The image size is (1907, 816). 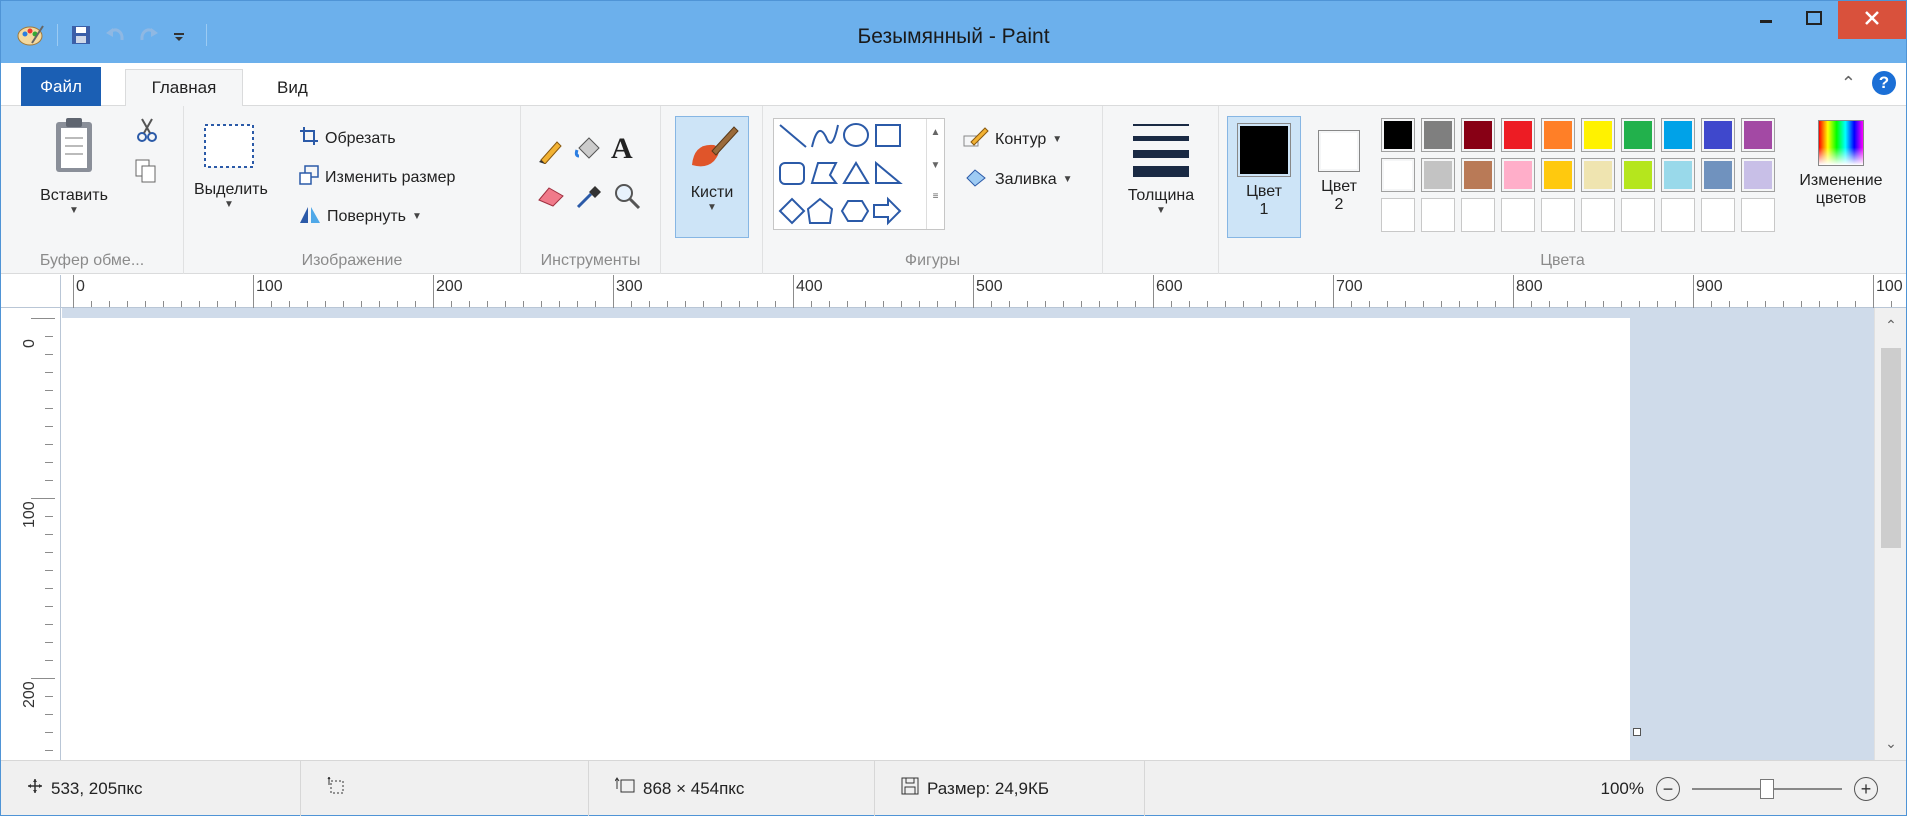 I want to click on clipboard-icon, so click(x=74, y=149).